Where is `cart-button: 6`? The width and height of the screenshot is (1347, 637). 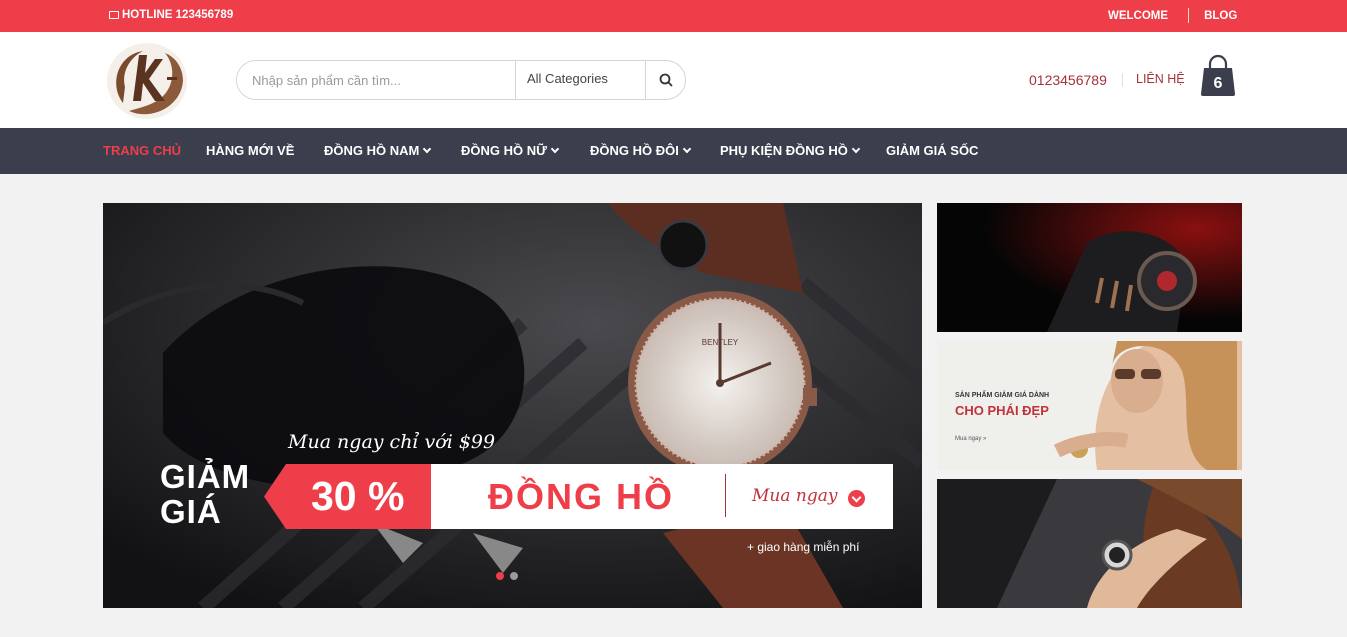
cart-button: 6 is located at coordinates (1218, 77).